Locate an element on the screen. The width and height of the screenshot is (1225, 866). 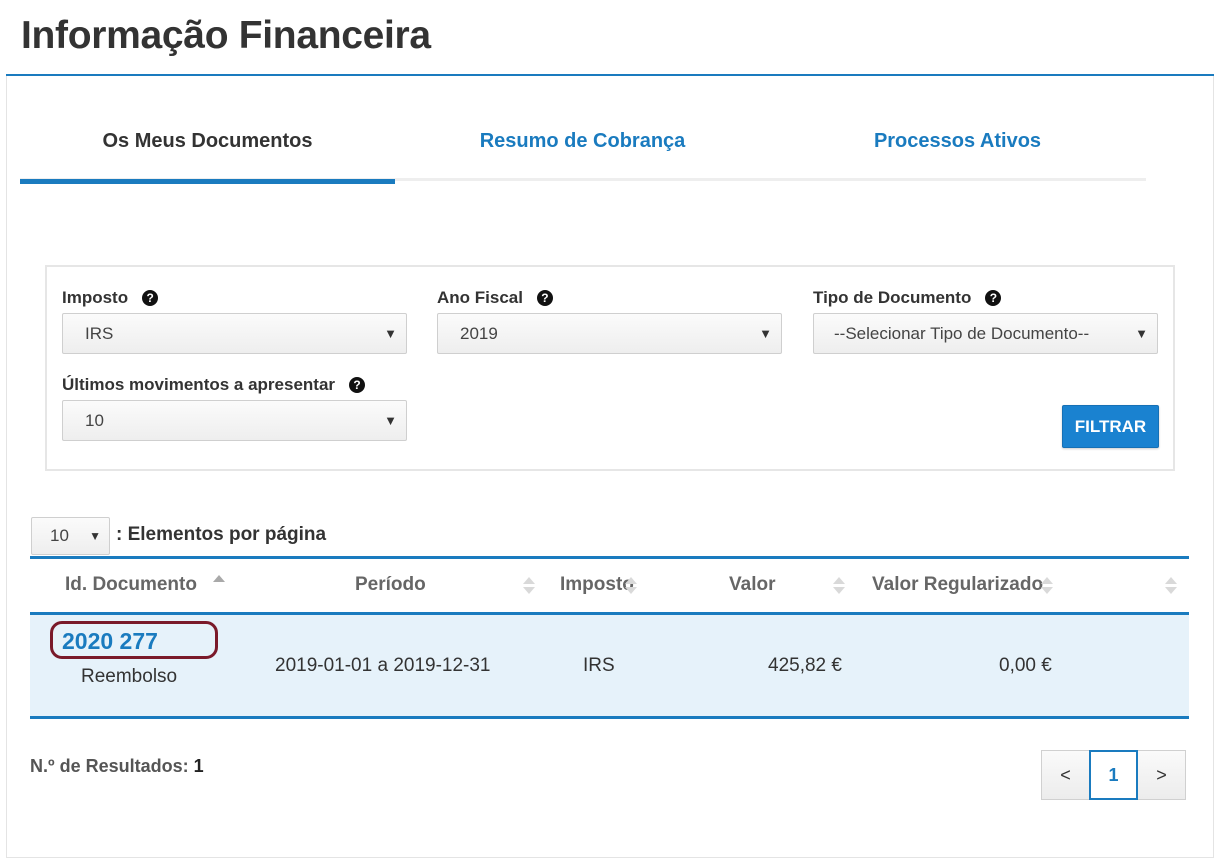
tab-os-meus-documentos: Os Meus Documentos is located at coordinates (207, 144).